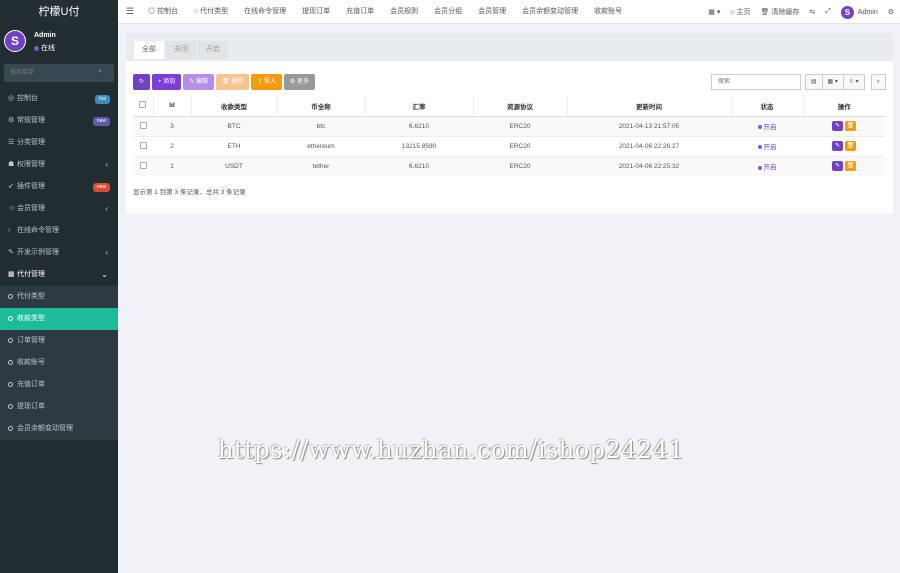  I want to click on sidebar-subitem: 提现订单, so click(59, 407).